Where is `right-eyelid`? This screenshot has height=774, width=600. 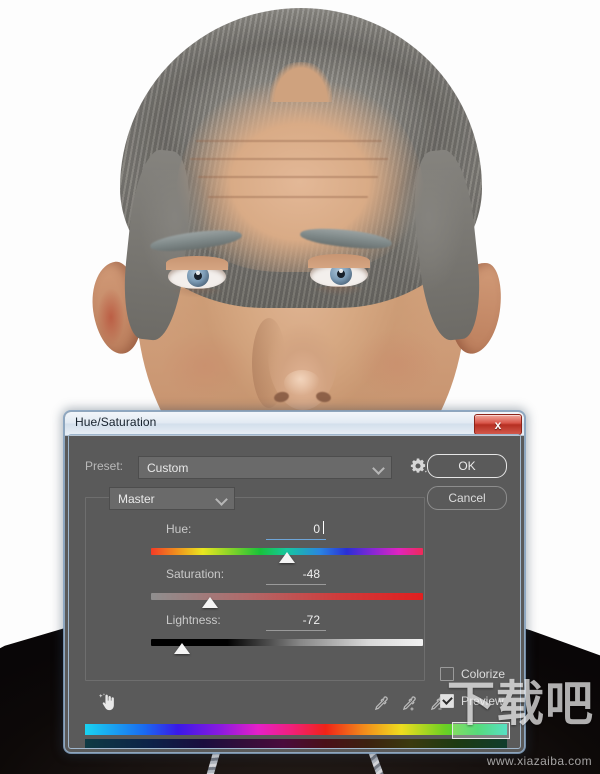
right-eyelid is located at coordinates (339, 261).